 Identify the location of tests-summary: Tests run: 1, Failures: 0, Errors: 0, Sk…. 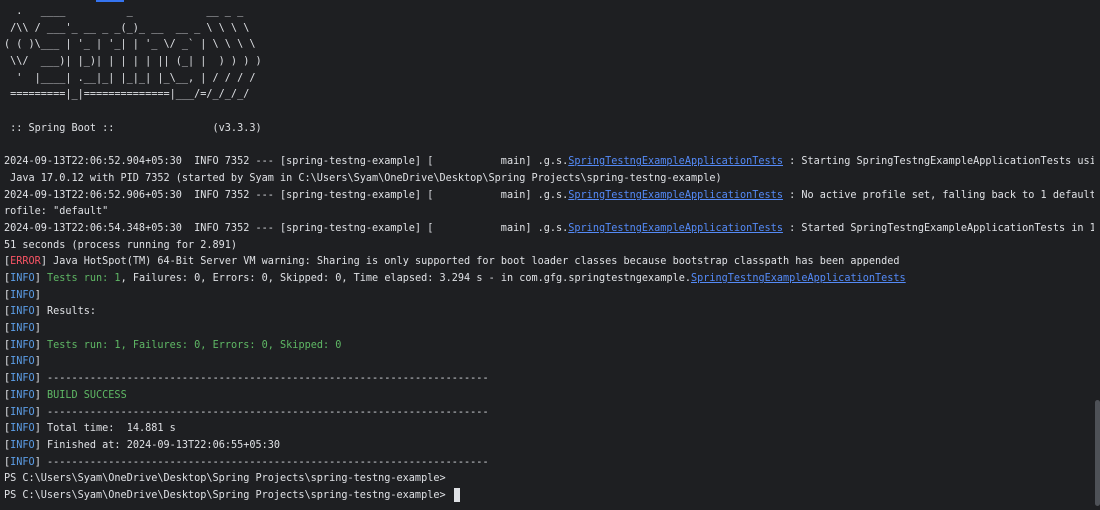
(194, 345).